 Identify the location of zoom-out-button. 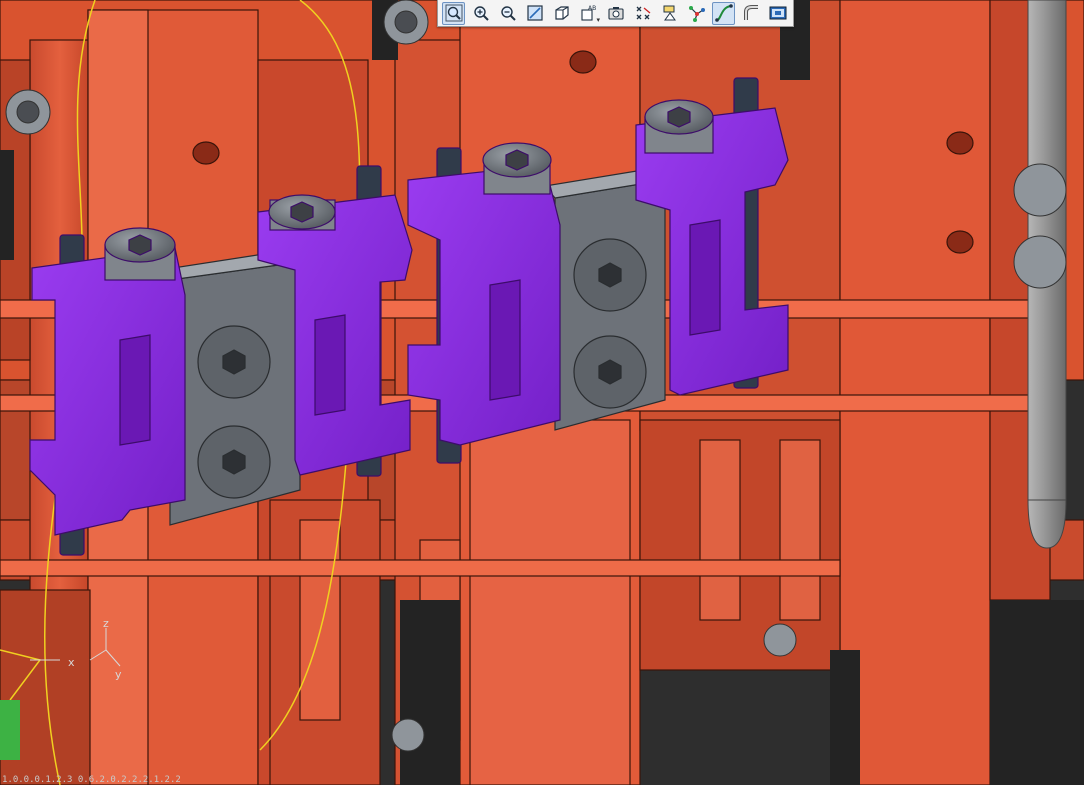
(507, 13).